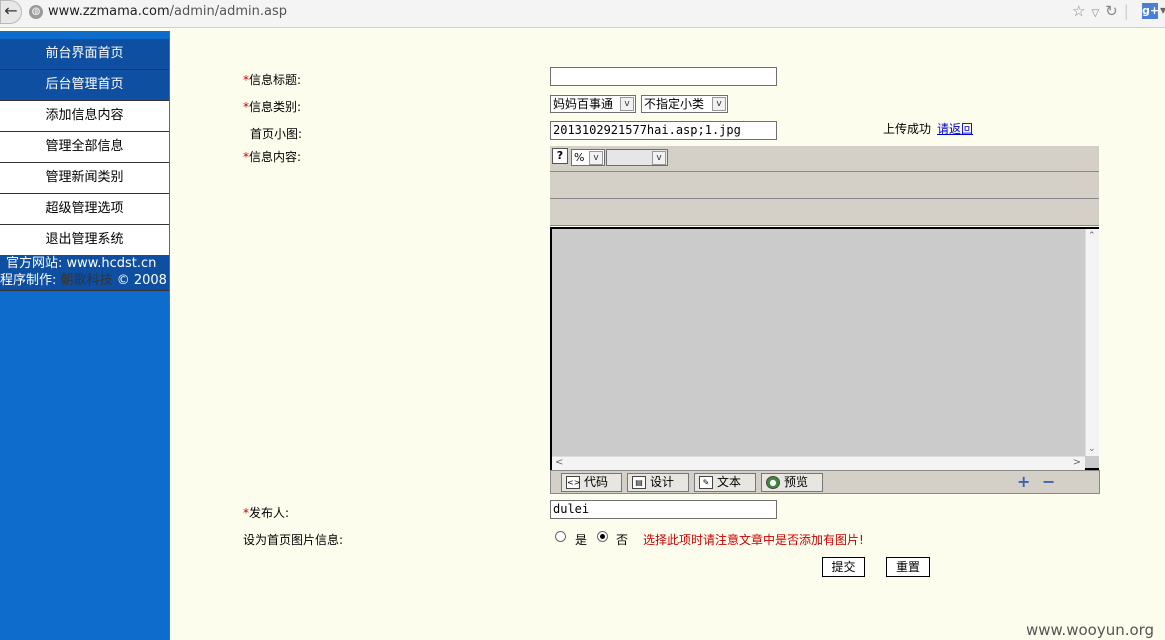  I want to click on sidebar-item-super-admin: 超级管理选项, so click(84, 209).